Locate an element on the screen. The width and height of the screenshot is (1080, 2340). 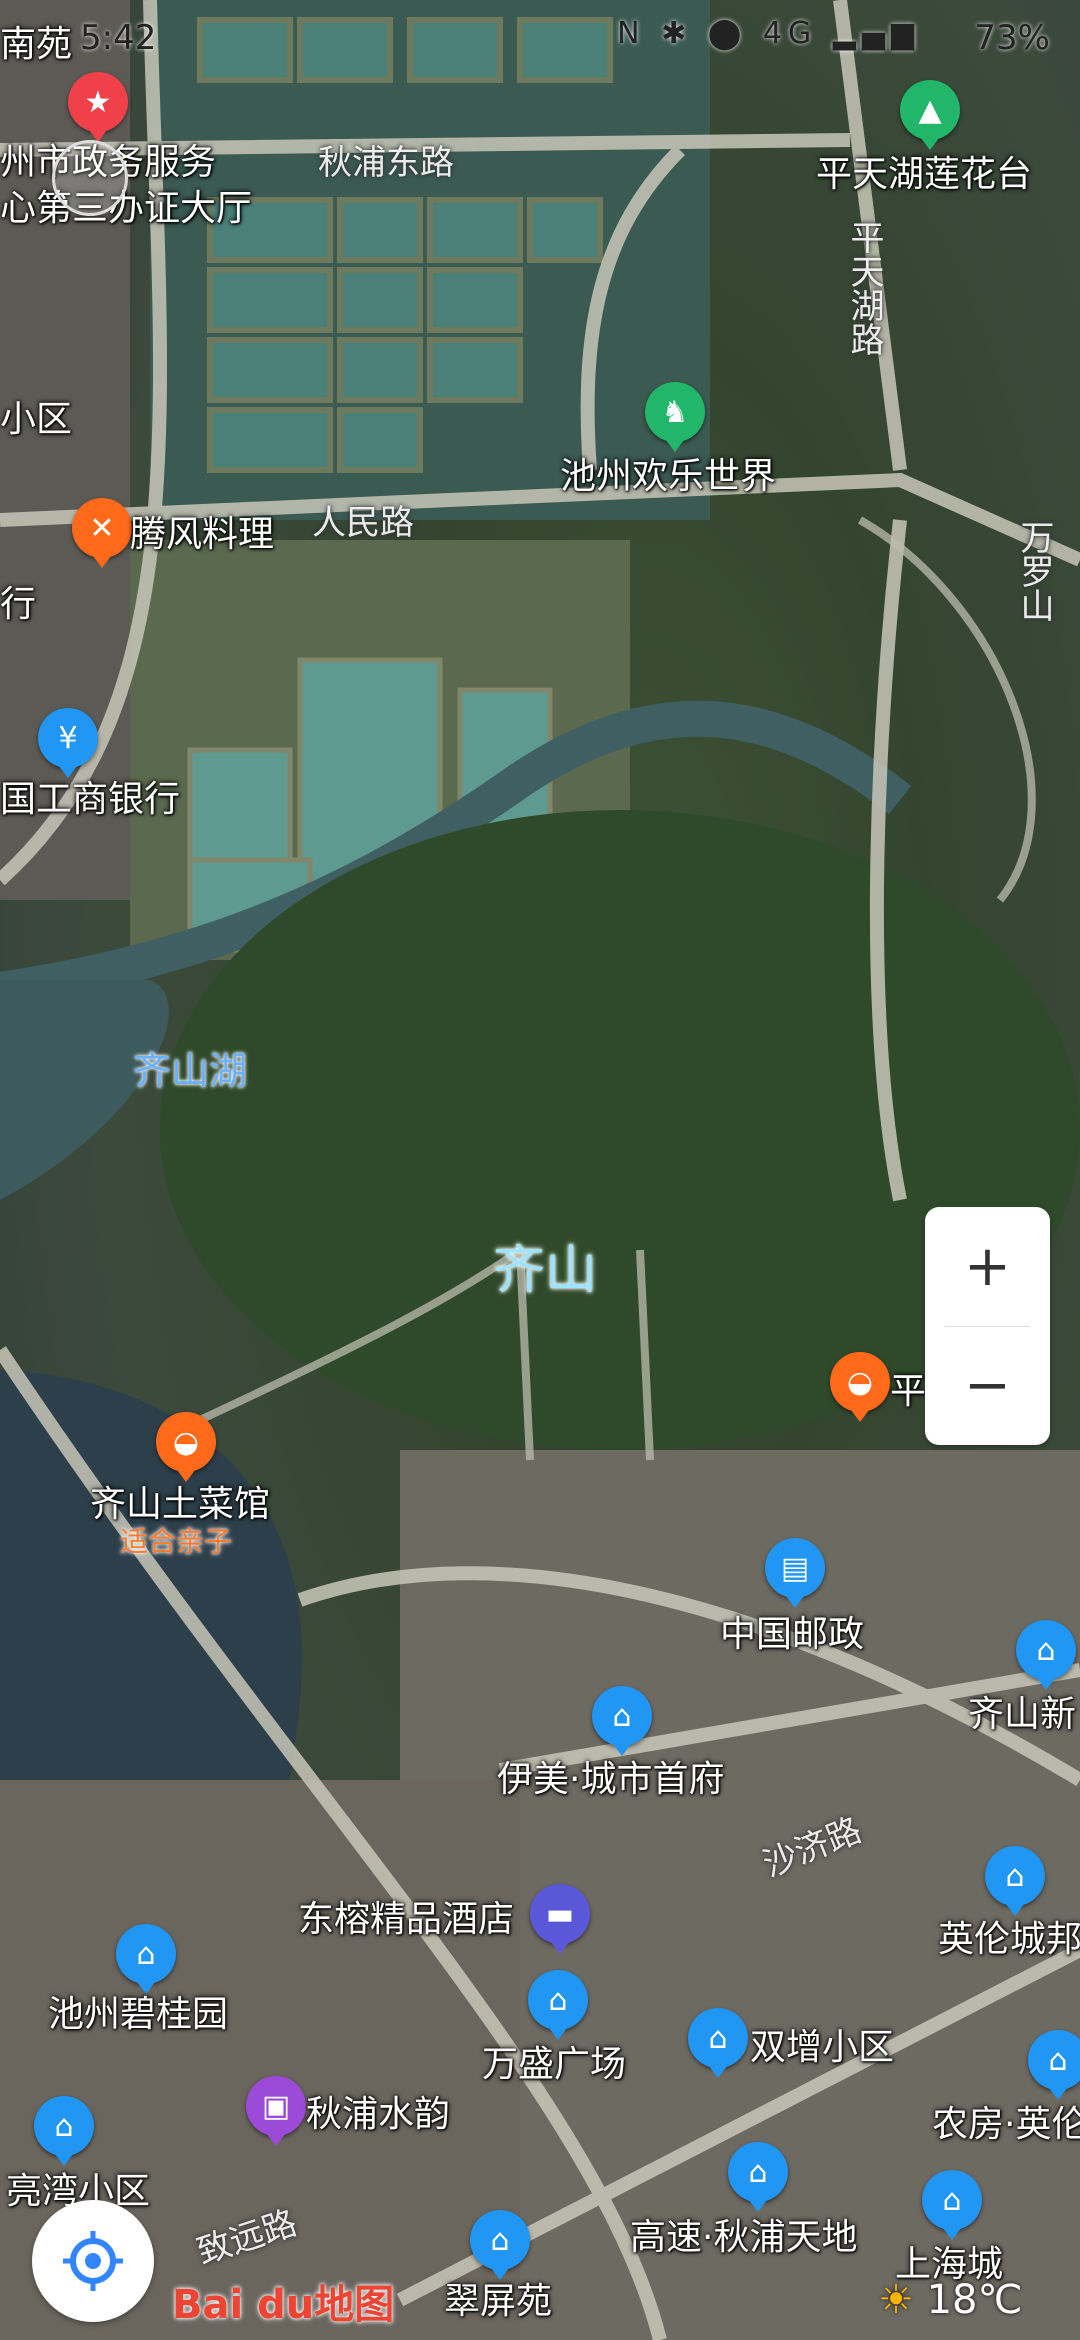
amusement-icon: ♞ is located at coordinates (675, 417).